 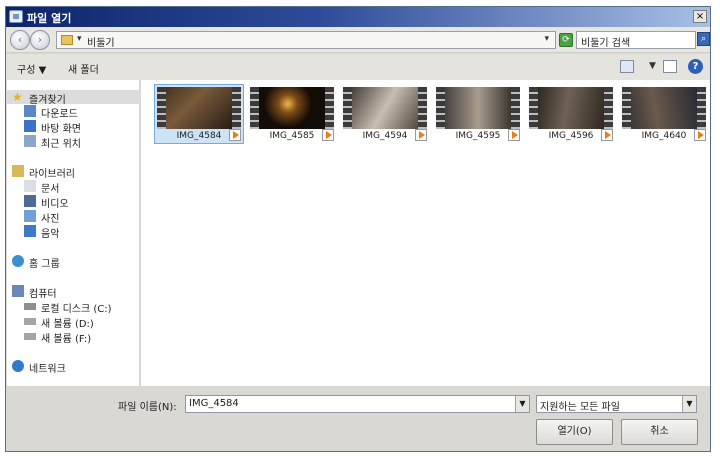 I want to click on forward-button: ›, so click(x=40, y=40).